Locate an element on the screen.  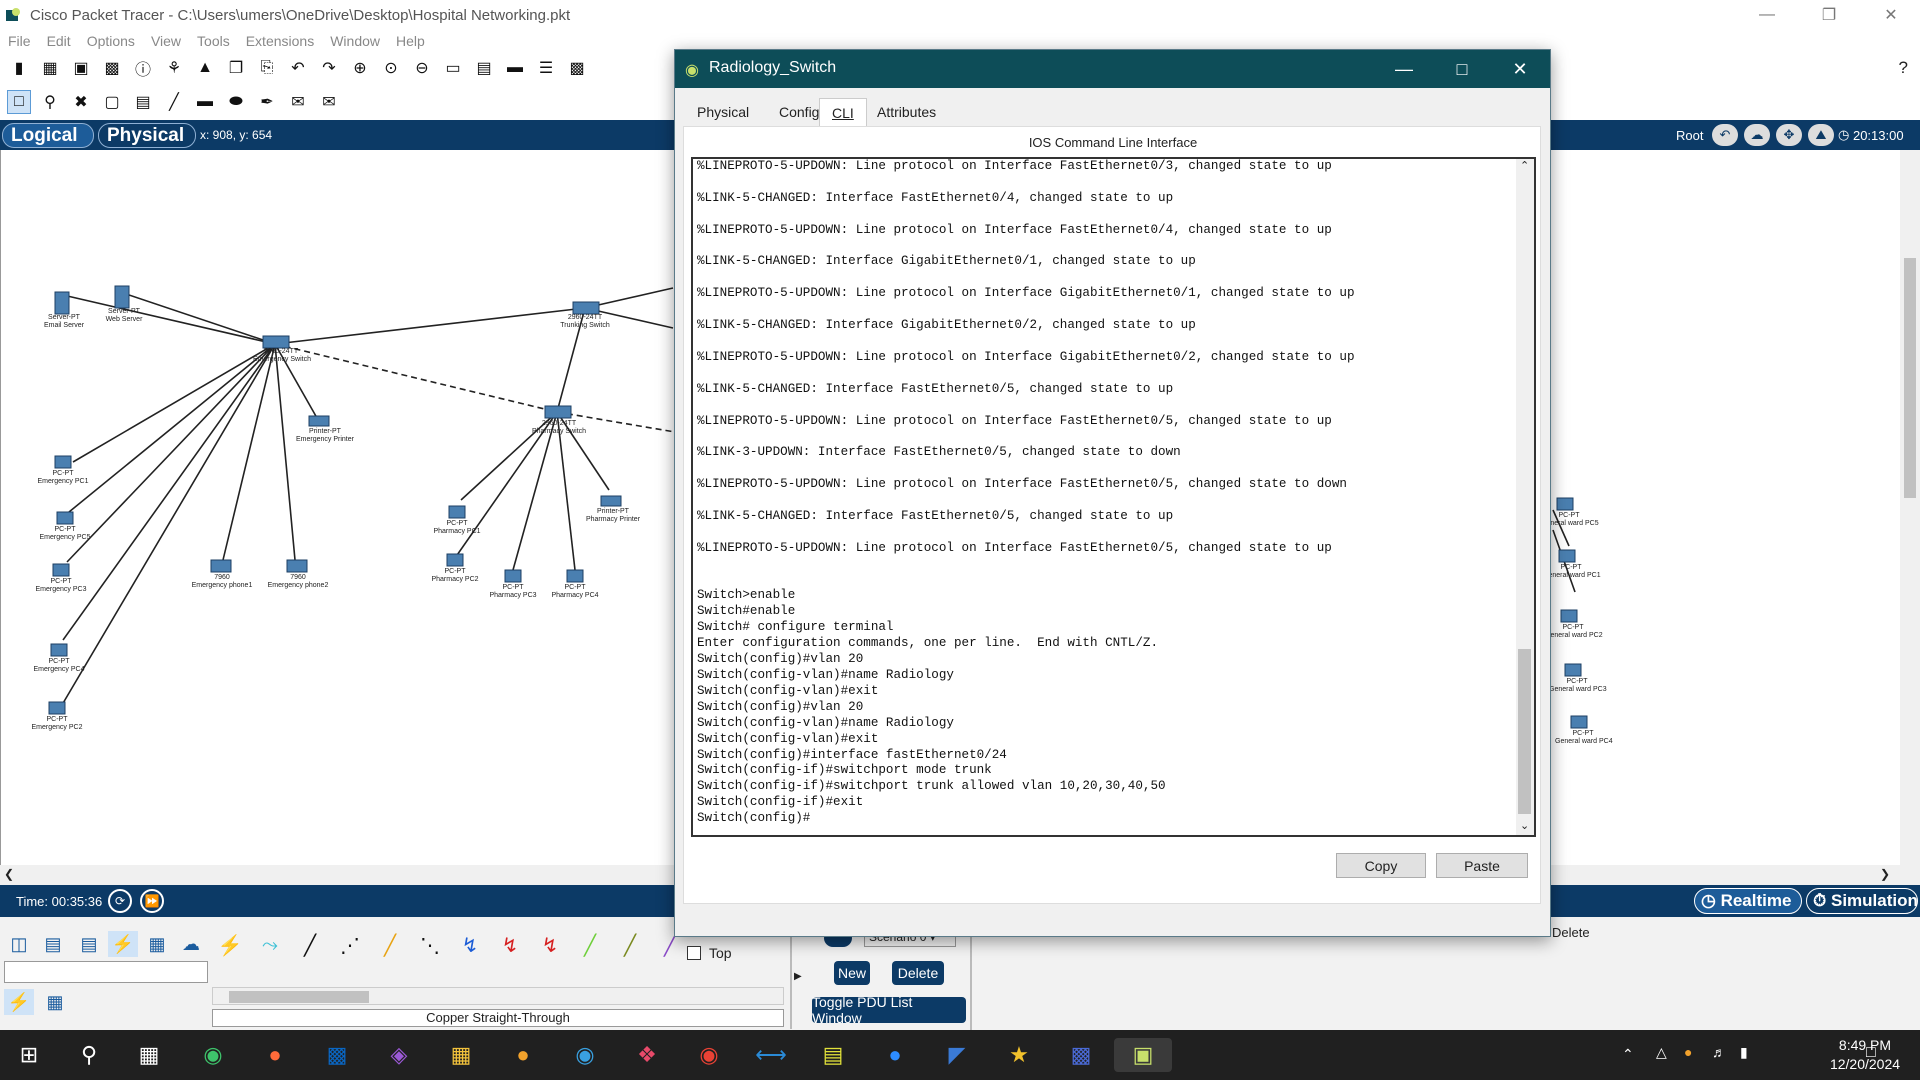
vscode-icon: ⟷ is located at coordinates (771, 1055).